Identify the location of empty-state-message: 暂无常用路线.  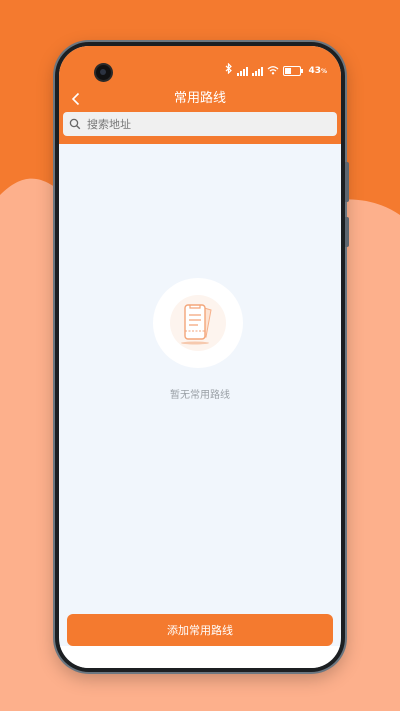
(200, 395).